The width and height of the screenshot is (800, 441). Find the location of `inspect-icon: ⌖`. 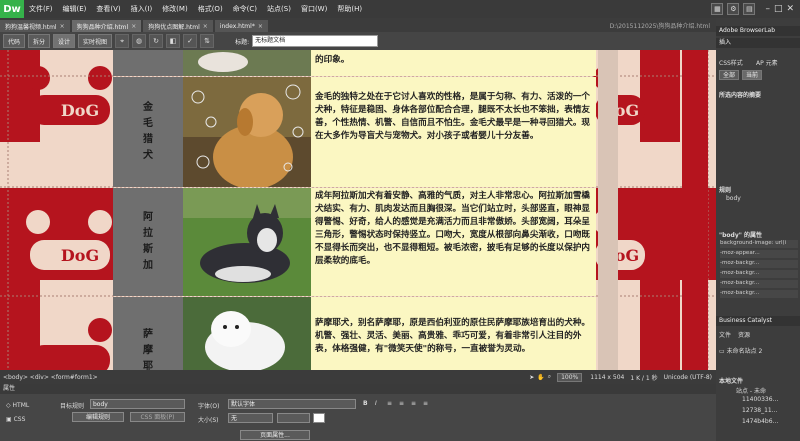

inspect-icon: ⌖ is located at coordinates (122, 41).